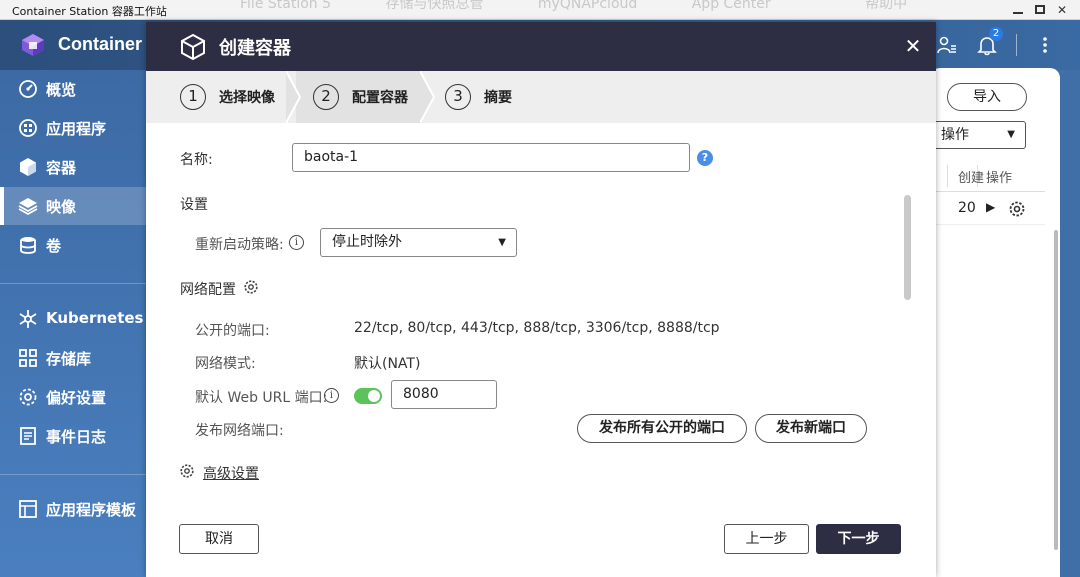  What do you see at coordinates (54, 246) in the screenshot?
I see `sidebar-item-label: 卷` at bounding box center [54, 246].